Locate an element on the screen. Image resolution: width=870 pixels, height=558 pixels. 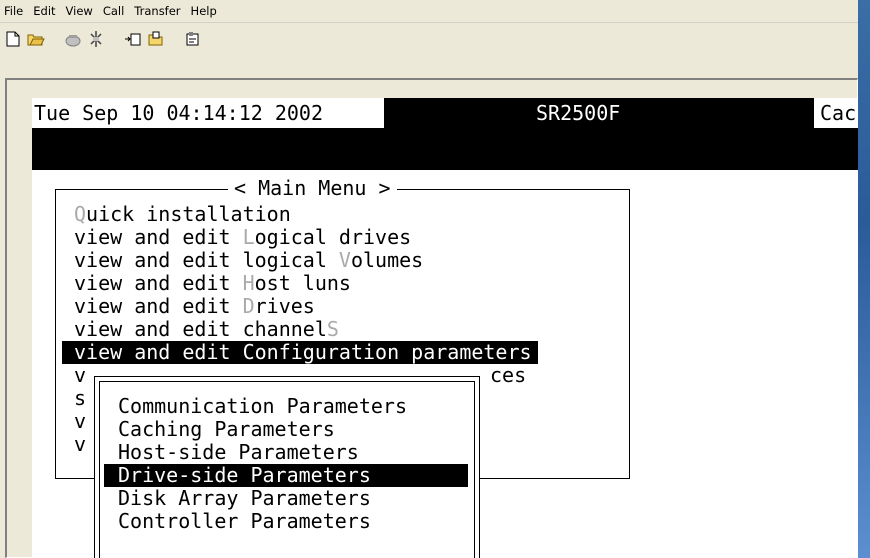
desktop-edge is located at coordinates (864, 279).